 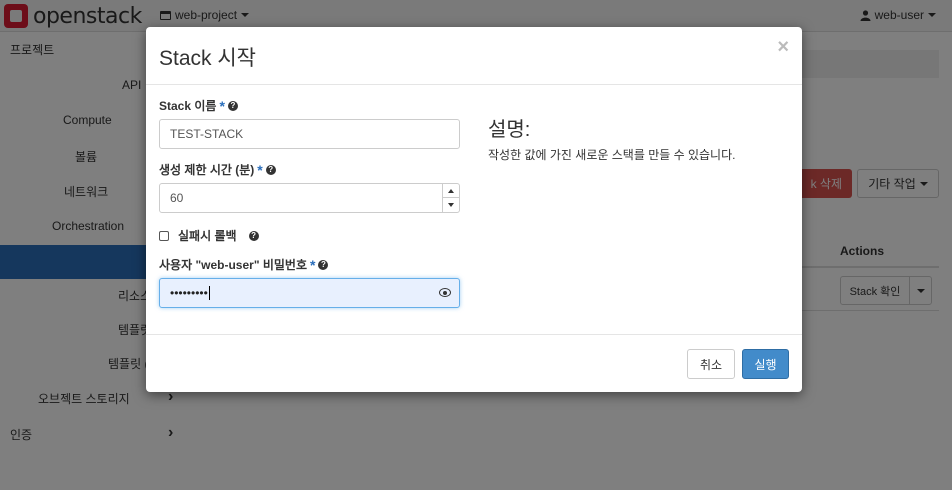 I want to click on timeout-value: 60, so click(x=177, y=198).